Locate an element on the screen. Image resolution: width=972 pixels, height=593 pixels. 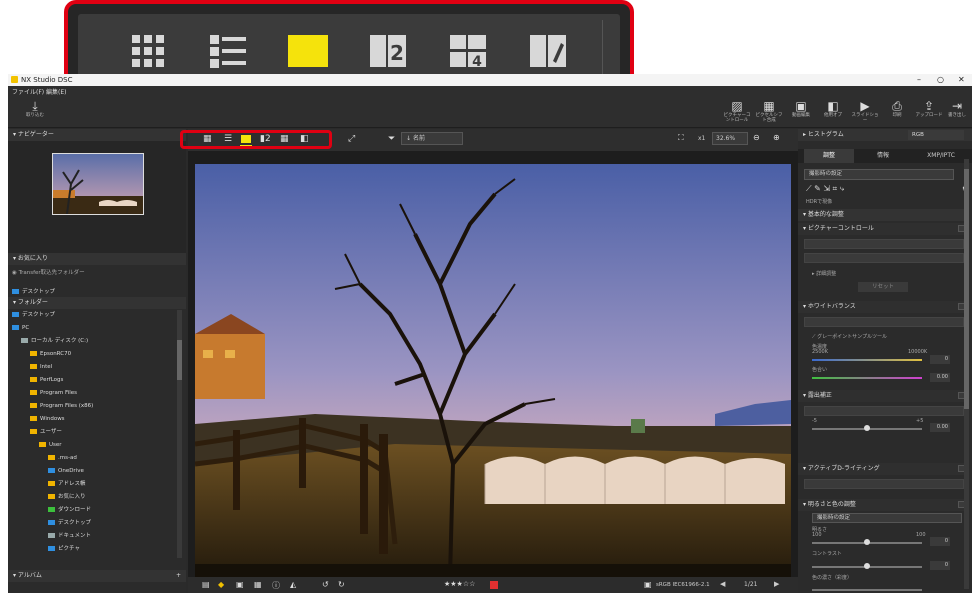
tab-xmp: XMP/IPTC is located at coordinates (941, 156).